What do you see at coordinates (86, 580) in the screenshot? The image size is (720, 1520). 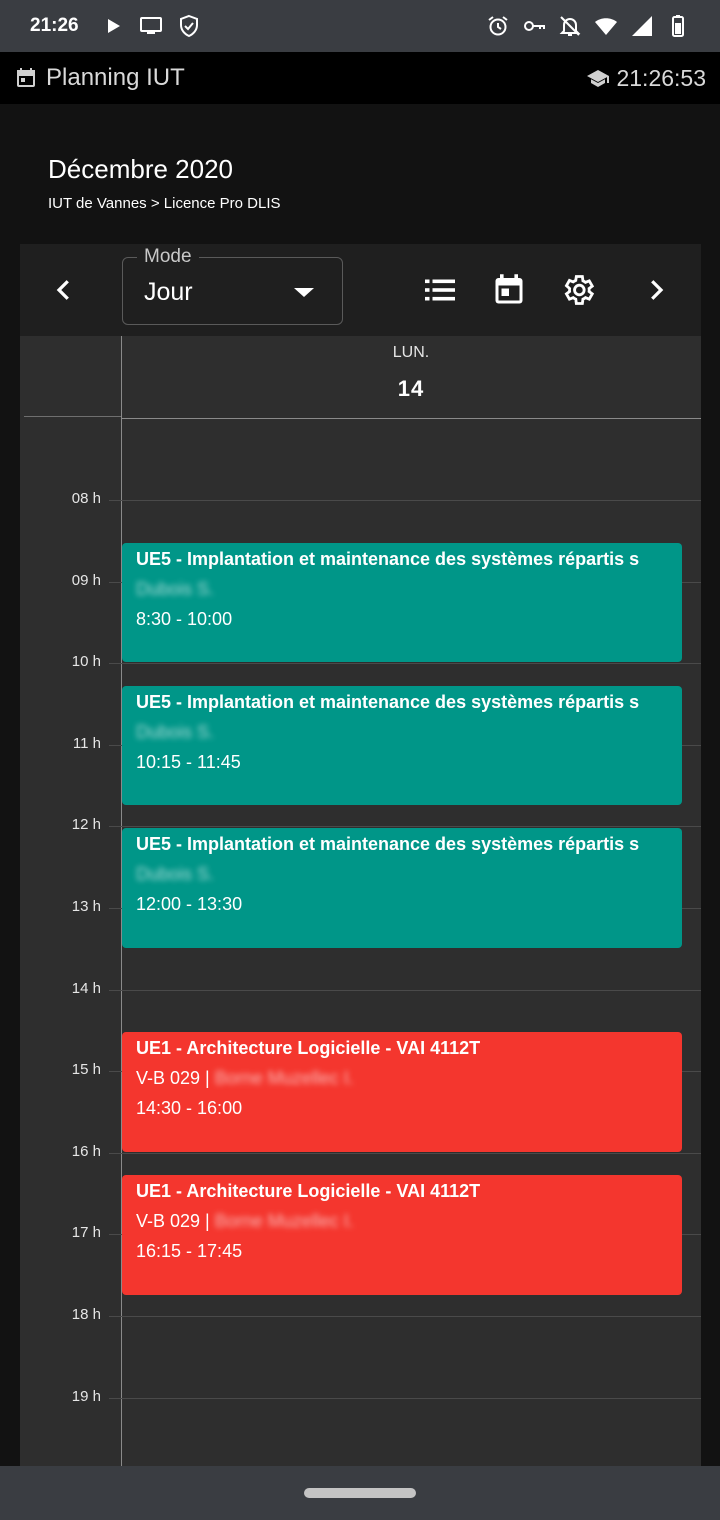 I see `hour-label: 09 h` at bounding box center [86, 580].